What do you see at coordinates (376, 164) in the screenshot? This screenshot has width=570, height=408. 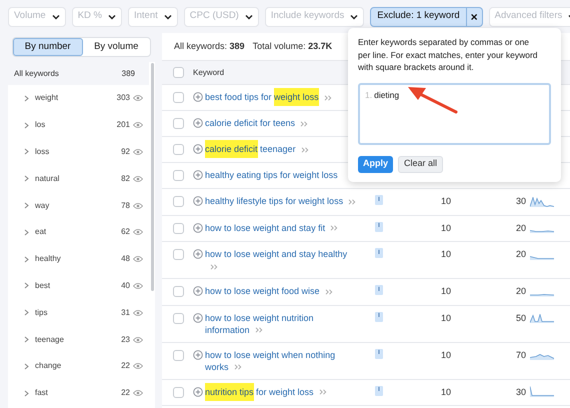 I see `apply-button: Apply` at bounding box center [376, 164].